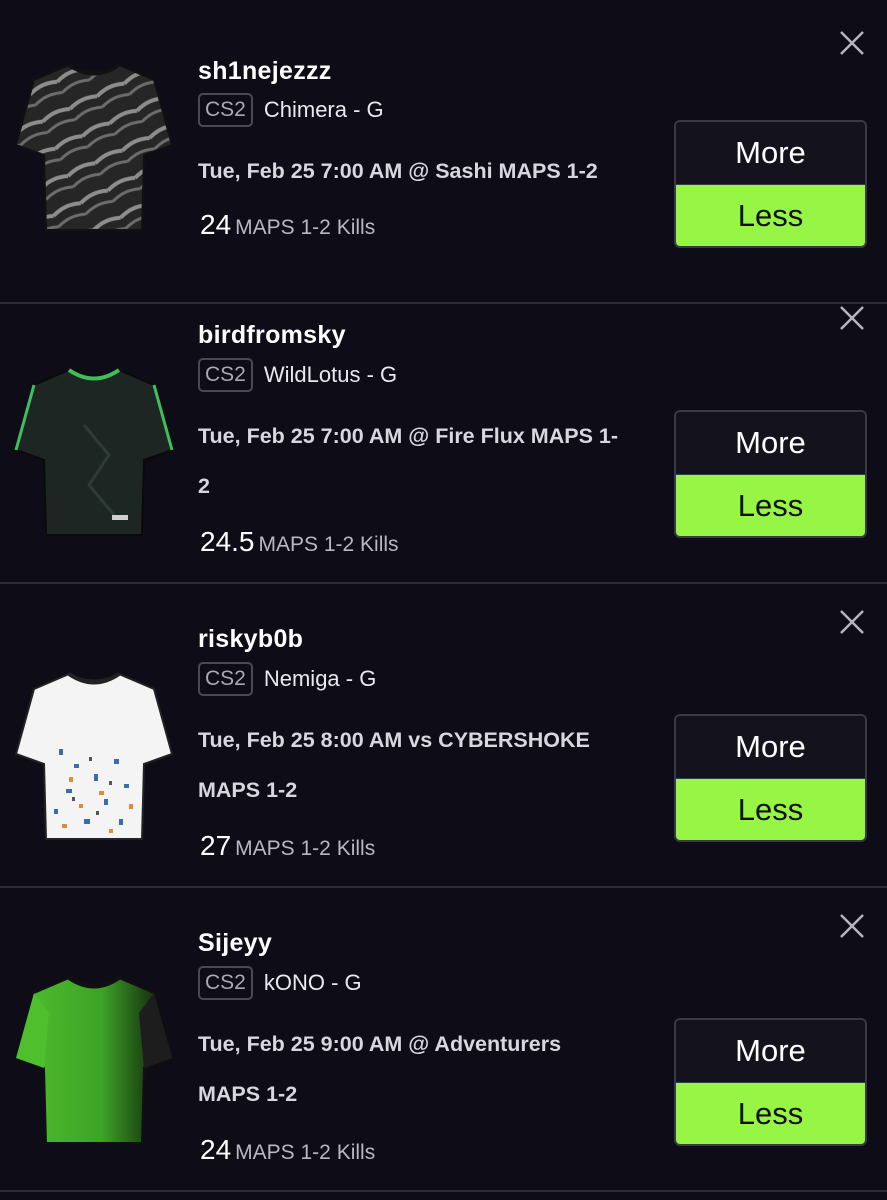  I want to click on projection-line: 24.5 MAPS 1-2 Kills, so click(299, 542).